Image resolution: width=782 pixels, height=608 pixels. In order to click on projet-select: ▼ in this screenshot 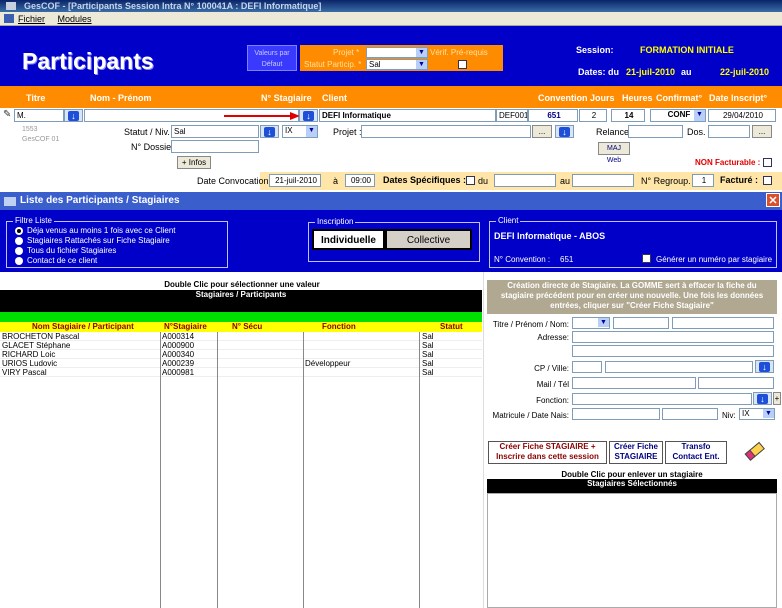, I will do `click(397, 52)`.